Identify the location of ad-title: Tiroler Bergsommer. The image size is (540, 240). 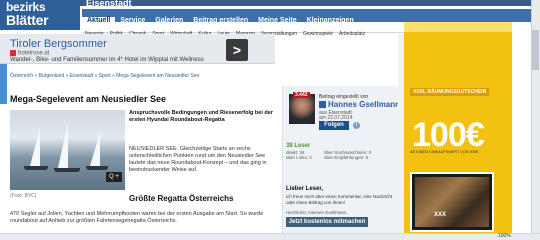
(58, 44).